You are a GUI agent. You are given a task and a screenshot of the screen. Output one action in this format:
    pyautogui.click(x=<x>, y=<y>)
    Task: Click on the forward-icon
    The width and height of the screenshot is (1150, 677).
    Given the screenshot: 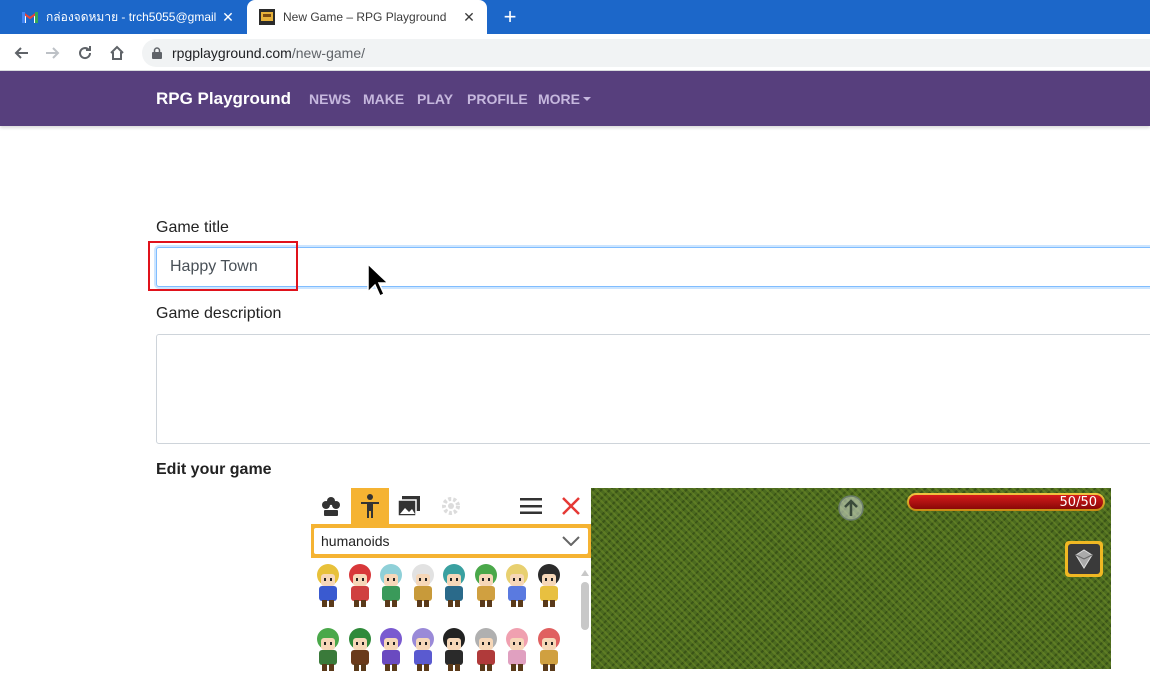 What is the action you would take?
    pyautogui.click(x=53, y=53)
    